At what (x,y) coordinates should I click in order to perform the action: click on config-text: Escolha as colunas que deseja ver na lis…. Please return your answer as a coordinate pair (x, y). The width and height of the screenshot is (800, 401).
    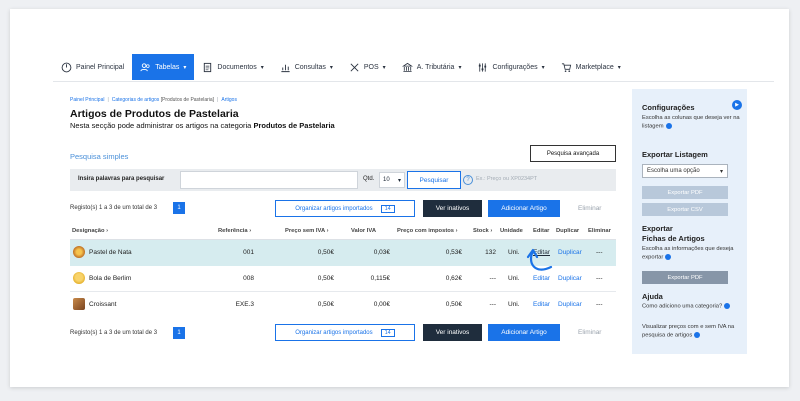
    Looking at the image, I should click on (691, 123).